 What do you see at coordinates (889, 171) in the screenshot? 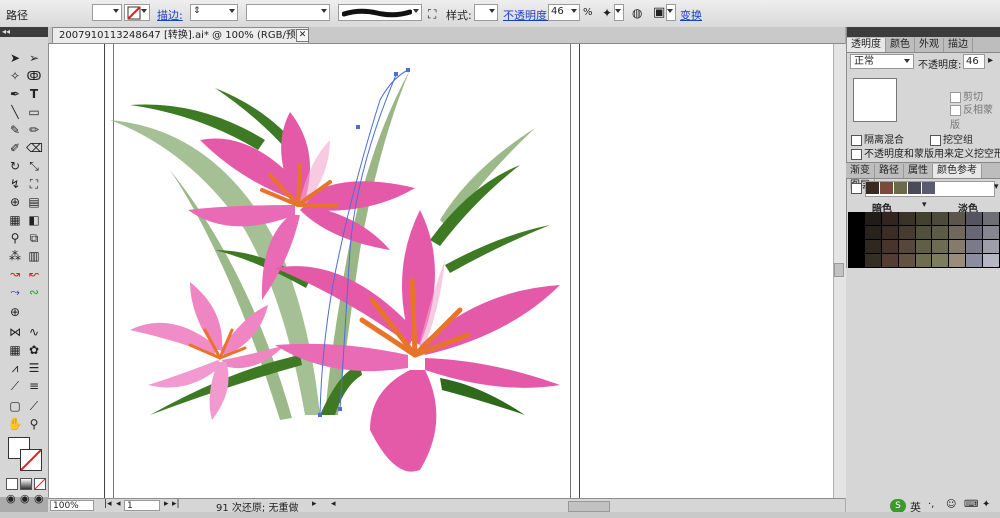
I see `tab-pathfinder: 路径` at bounding box center [889, 171].